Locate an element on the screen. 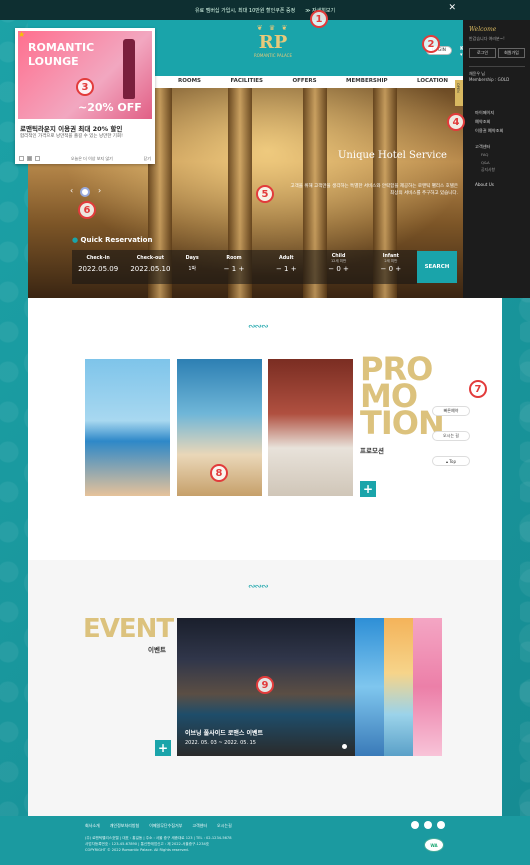 The width and height of the screenshot is (530, 865). popup-description: 합리적인 가격으로 낭만적을 즐길 수 있는 낭만한 기회! is located at coordinates (71, 136).